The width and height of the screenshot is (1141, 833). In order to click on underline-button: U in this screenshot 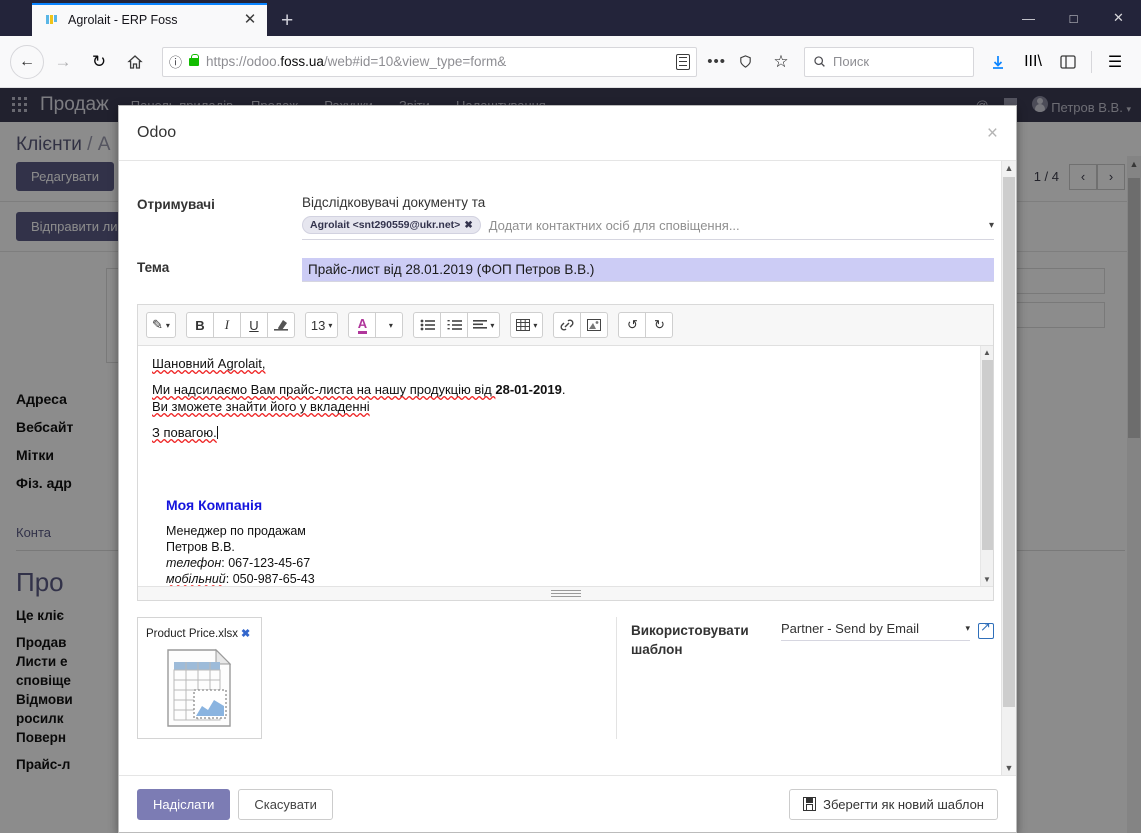, I will do `click(253, 325)`.